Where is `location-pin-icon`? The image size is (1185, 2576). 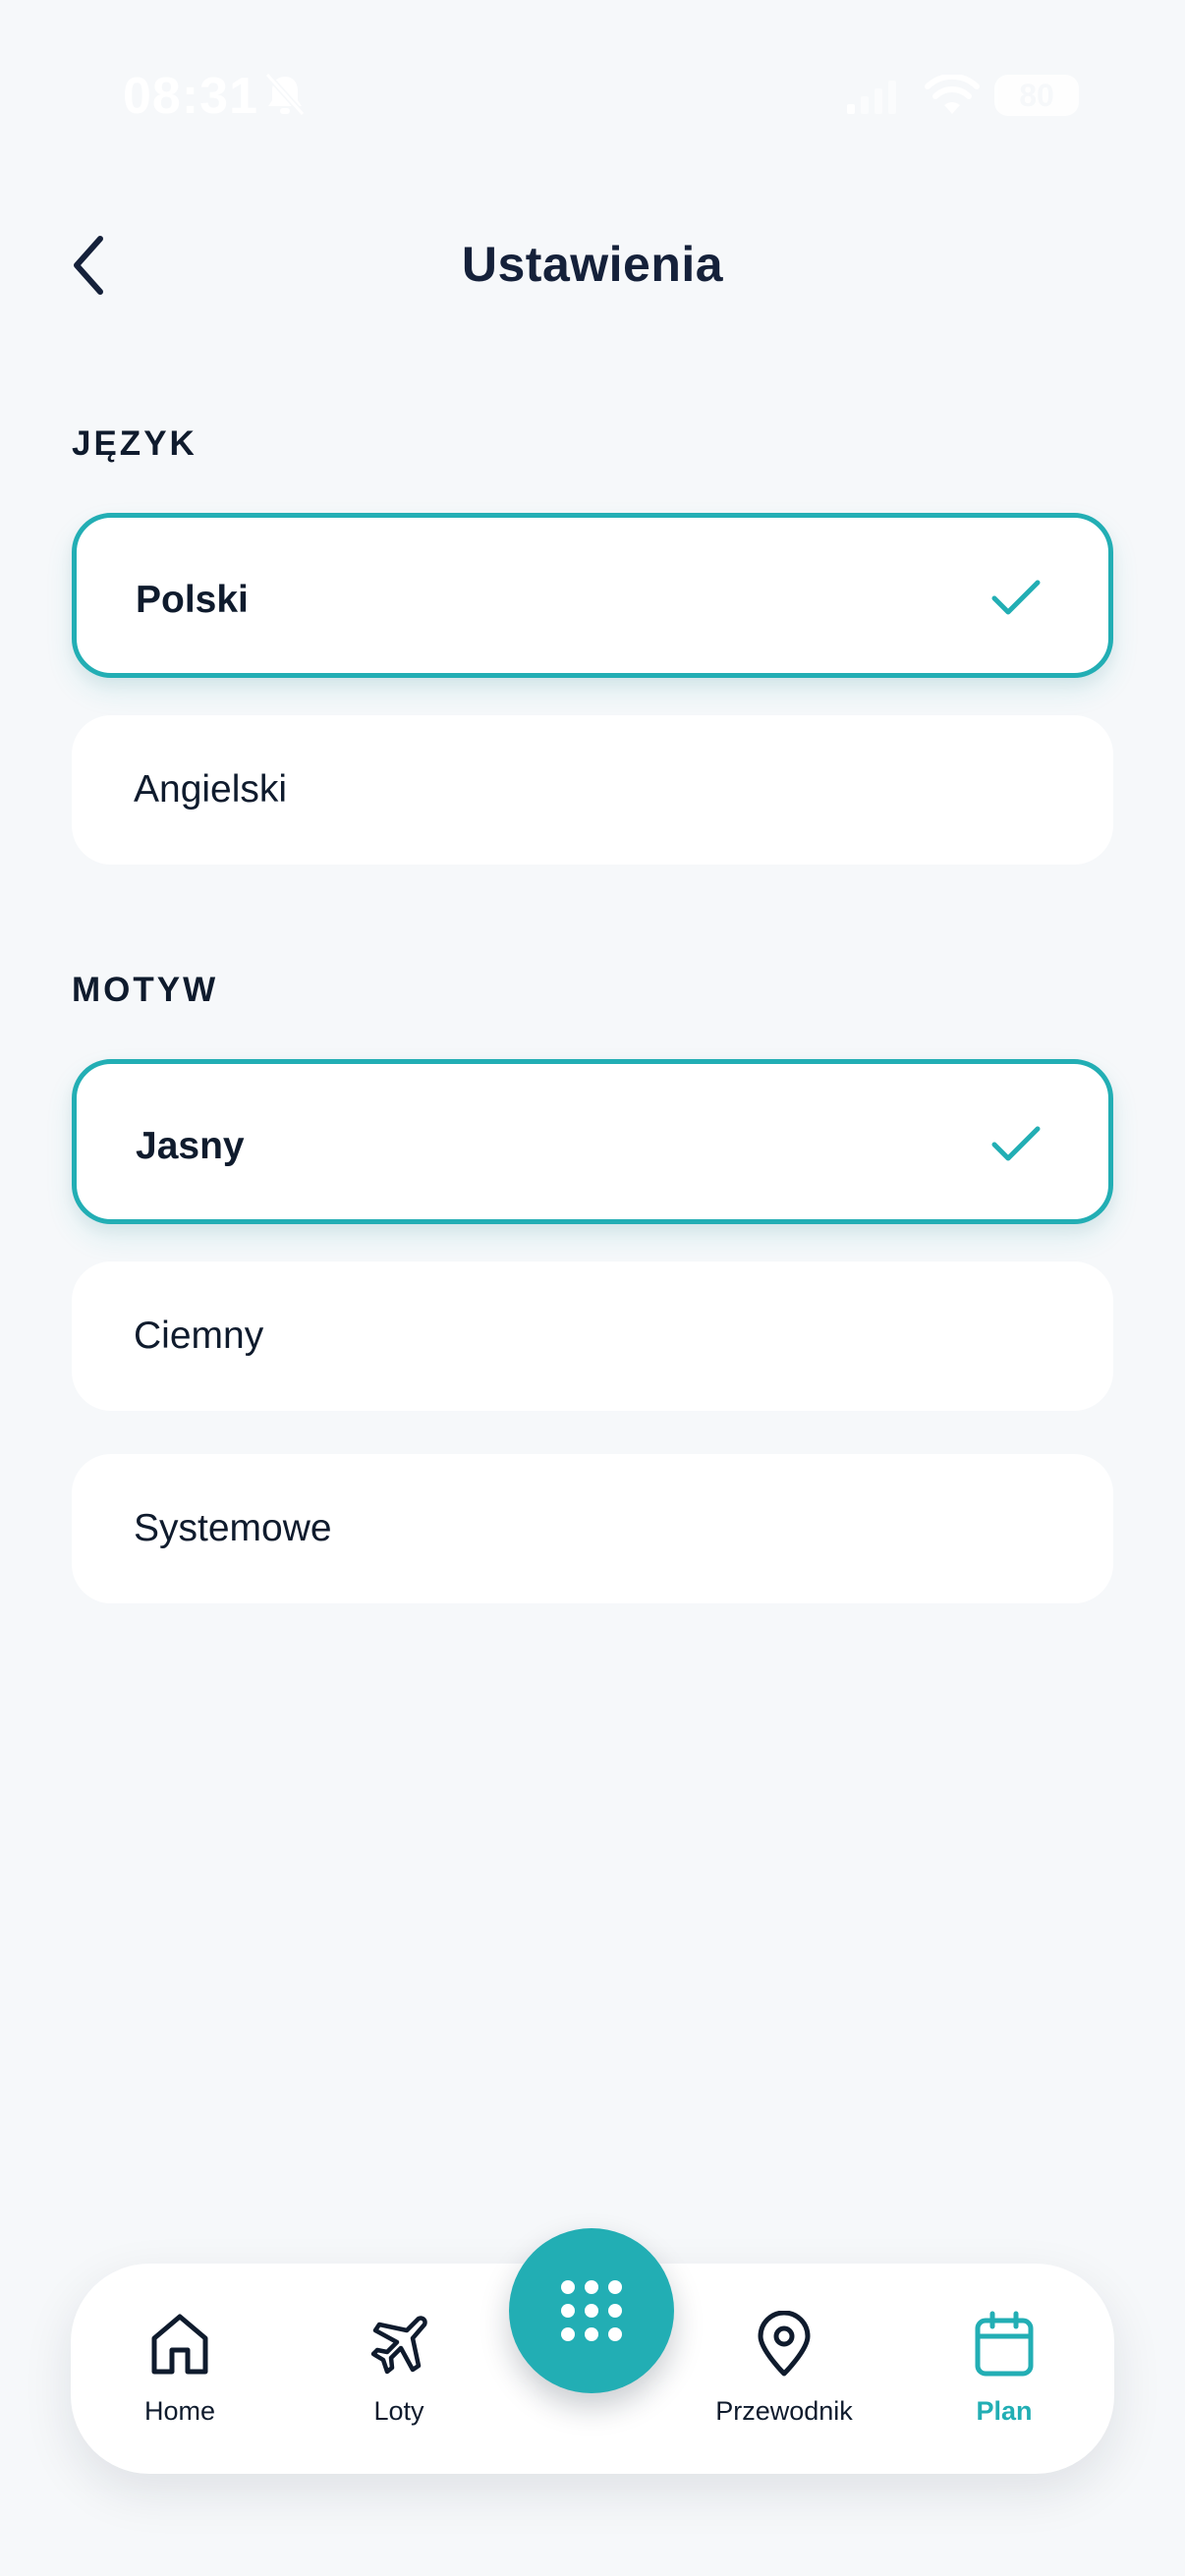 location-pin-icon is located at coordinates (784, 2344).